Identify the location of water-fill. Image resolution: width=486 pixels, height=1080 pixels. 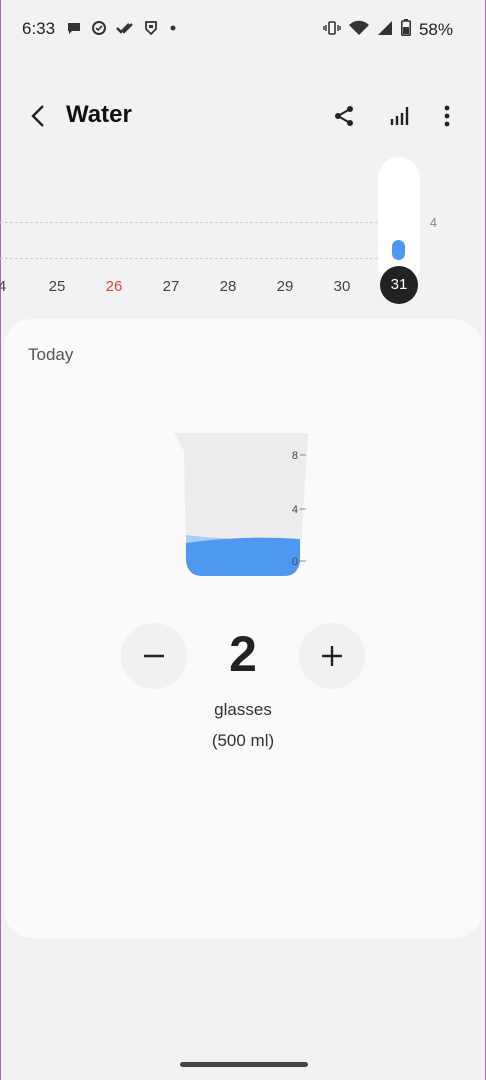
(243, 556).